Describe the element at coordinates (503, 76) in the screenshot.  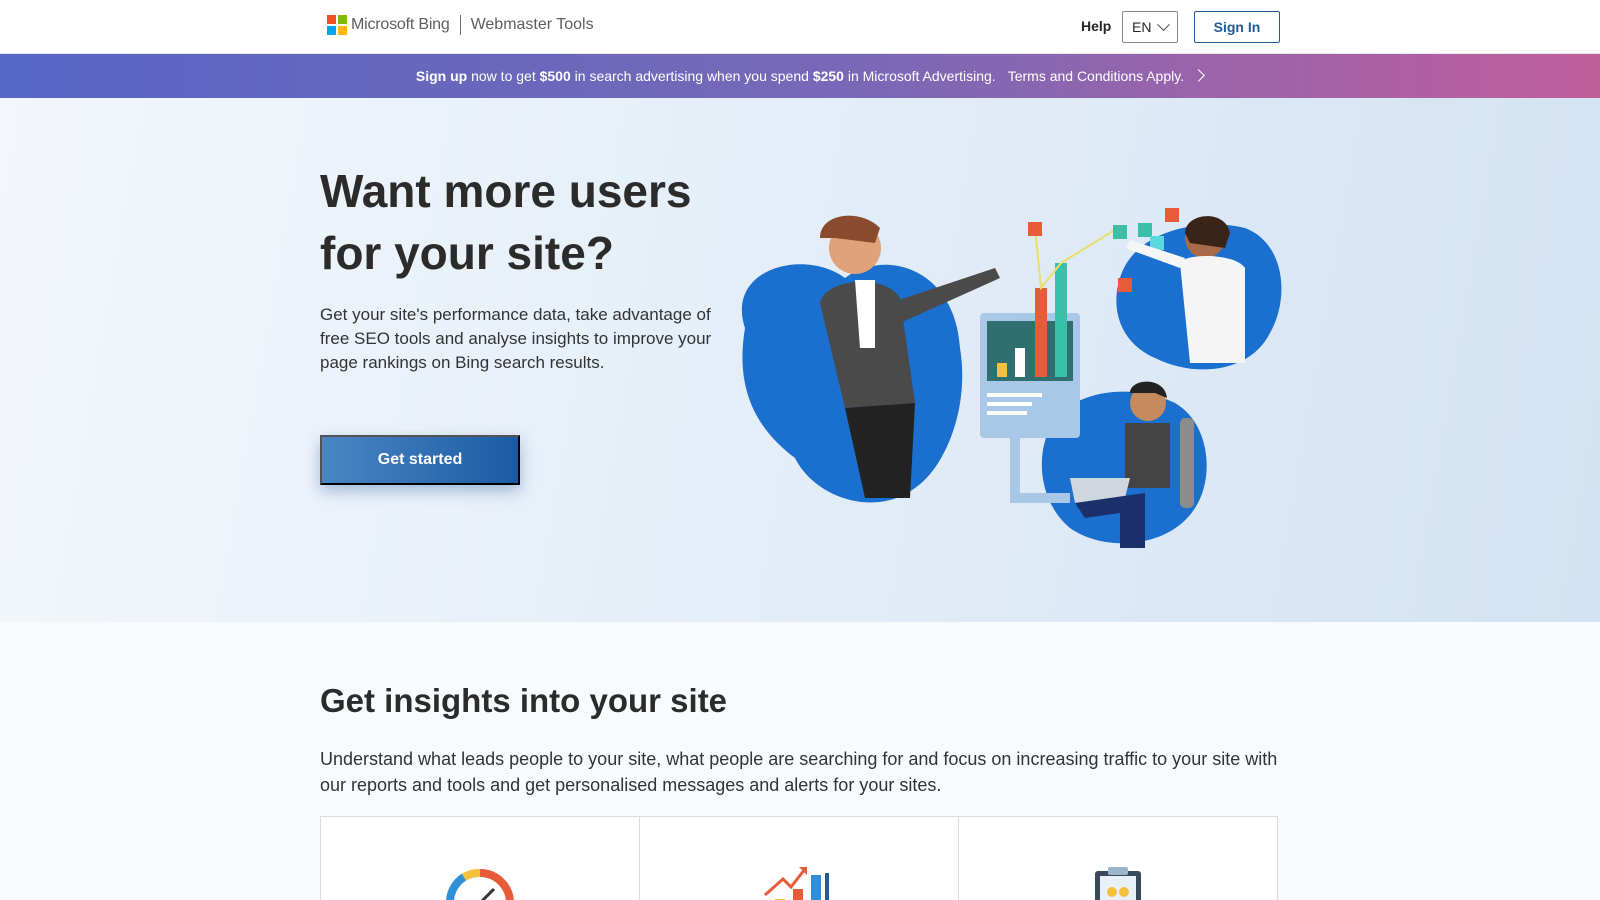
I see `promo-text-1: now to get` at that location.